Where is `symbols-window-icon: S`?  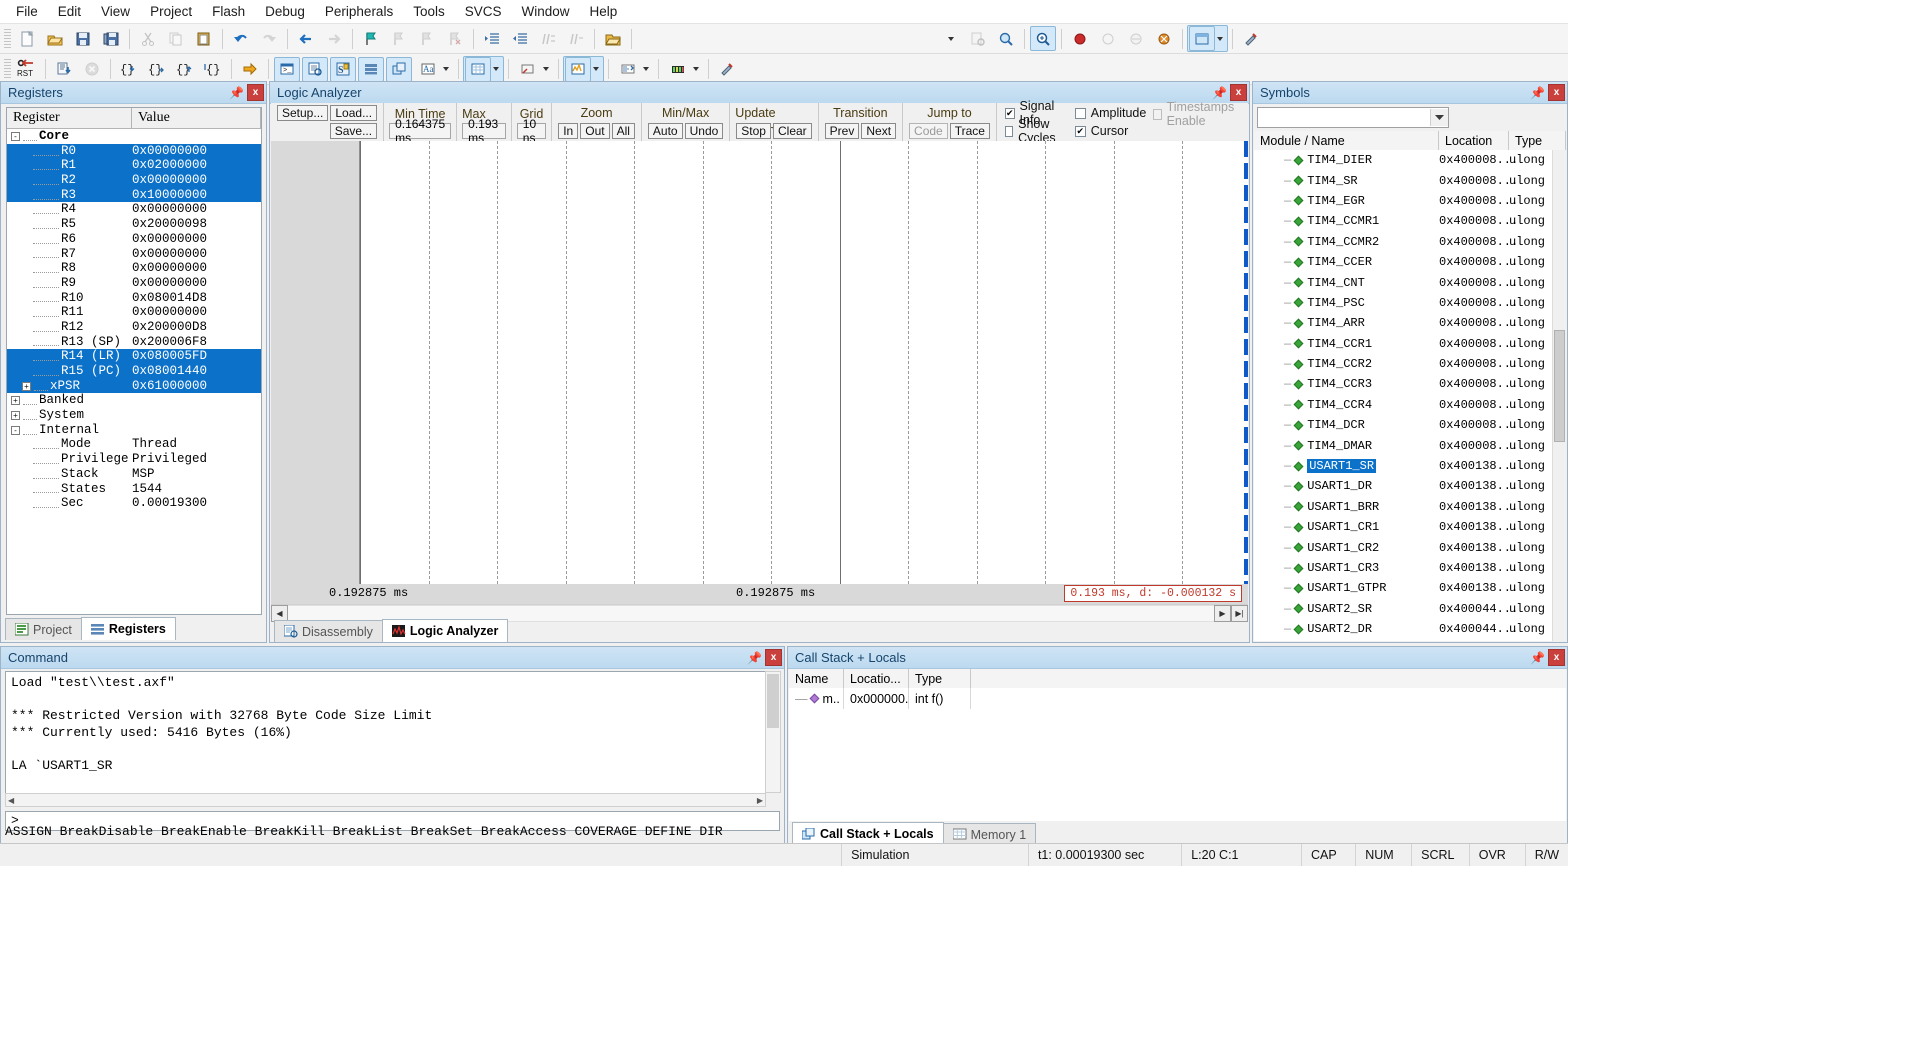 symbols-window-icon: S is located at coordinates (343, 69).